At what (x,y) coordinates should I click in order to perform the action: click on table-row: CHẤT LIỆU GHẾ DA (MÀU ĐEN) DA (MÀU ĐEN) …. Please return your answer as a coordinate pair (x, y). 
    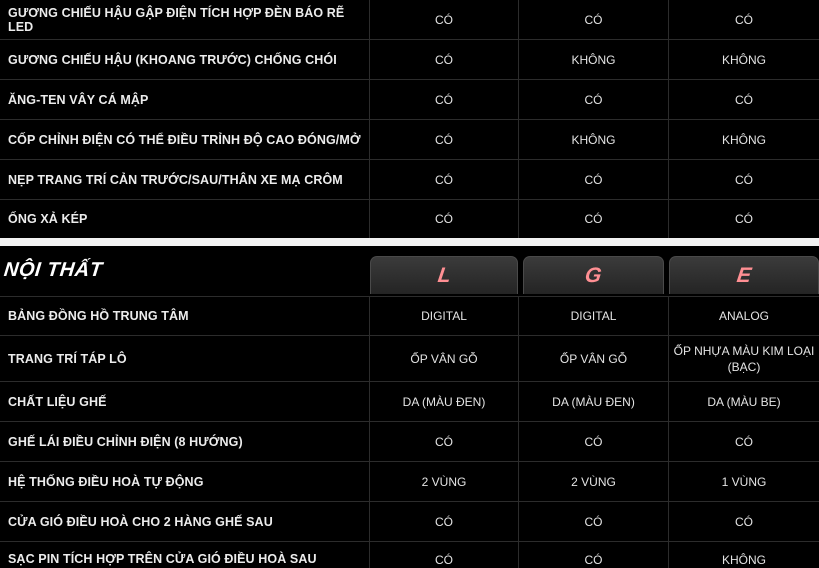
    Looking at the image, I should click on (409, 402).